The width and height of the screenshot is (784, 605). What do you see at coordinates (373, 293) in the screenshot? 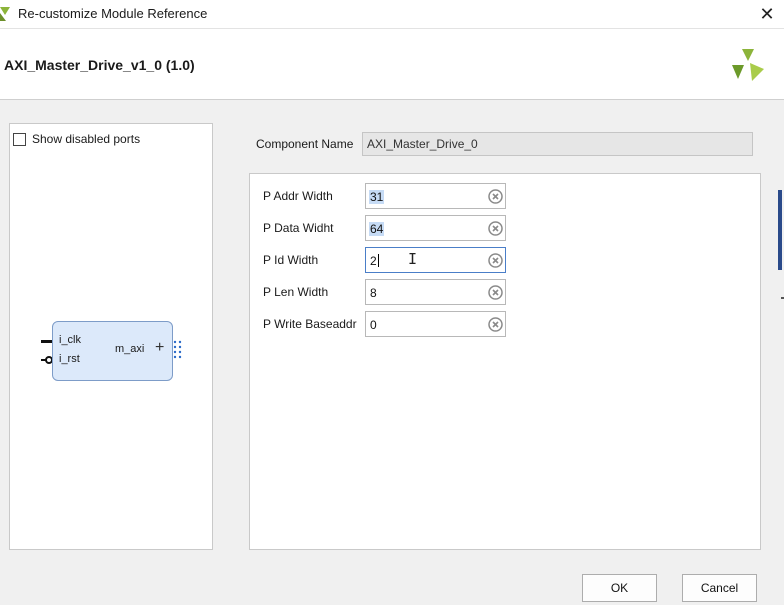
I see `param-value: 8` at bounding box center [373, 293].